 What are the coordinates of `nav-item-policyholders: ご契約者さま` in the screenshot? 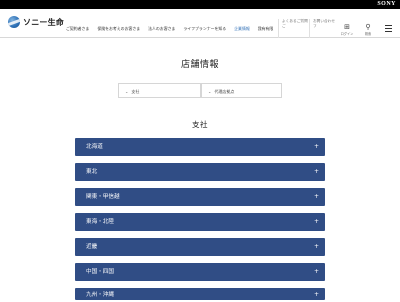 It's located at (77, 29).